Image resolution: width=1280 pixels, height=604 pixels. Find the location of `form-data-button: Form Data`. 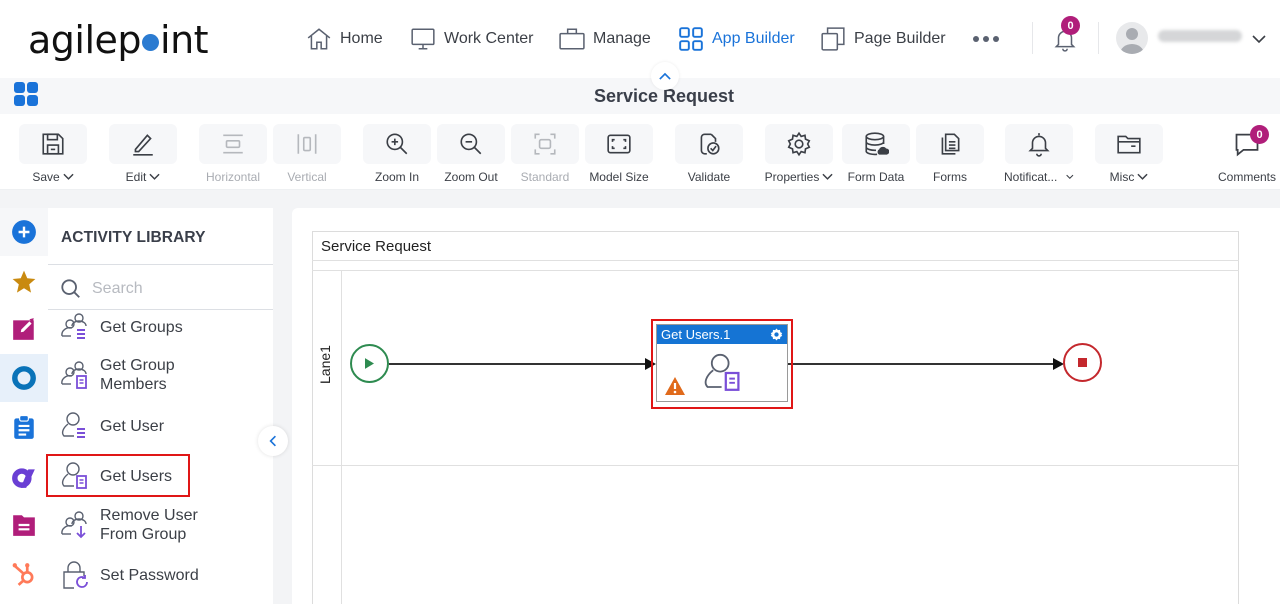

form-data-button: Form Data is located at coordinates (876, 154).